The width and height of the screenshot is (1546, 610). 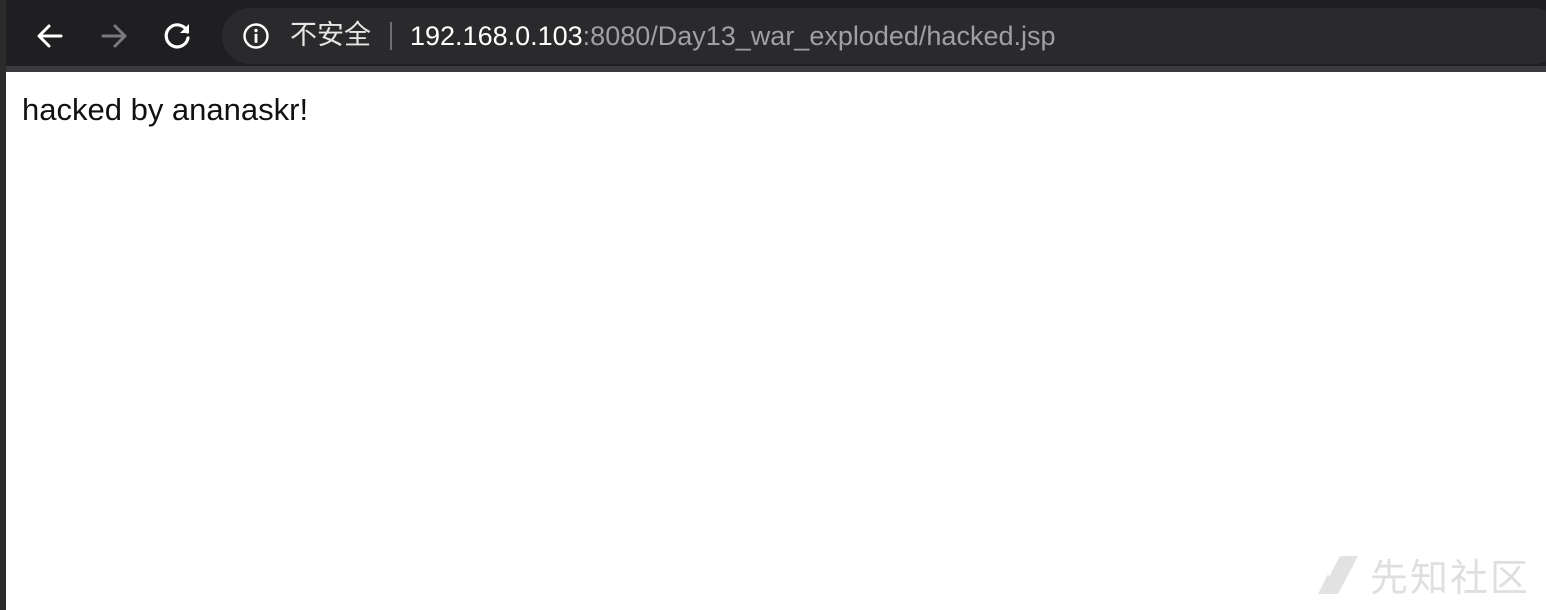 I want to click on watermark: 先知社区, so click(x=1423, y=574).